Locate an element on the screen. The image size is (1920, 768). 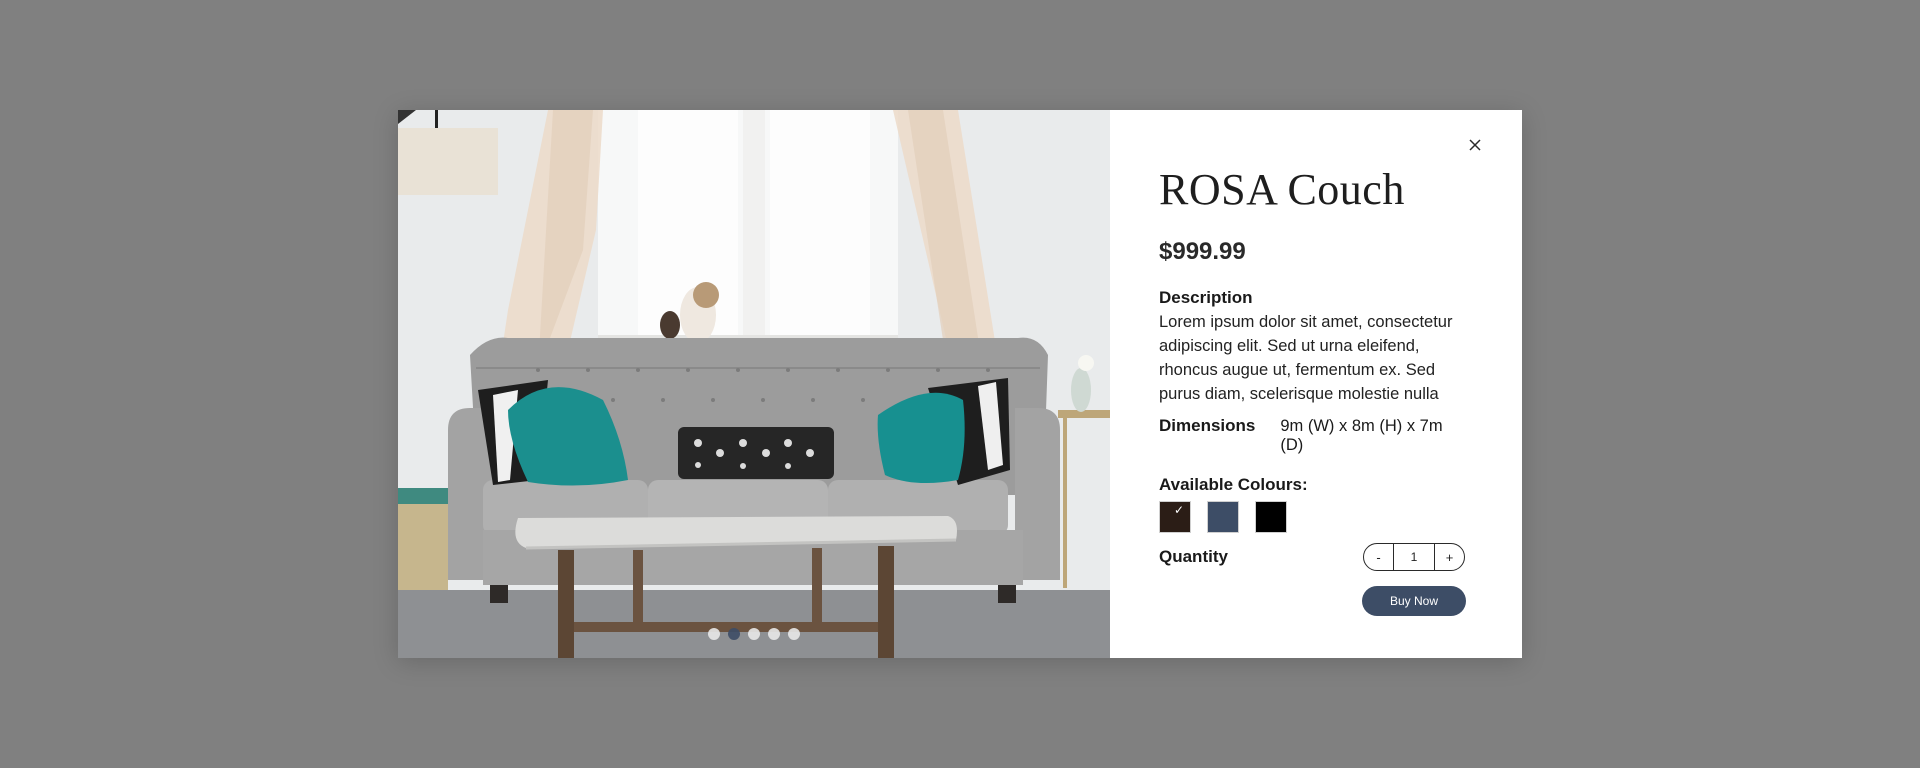
carousel-dots is located at coordinates (754, 634).